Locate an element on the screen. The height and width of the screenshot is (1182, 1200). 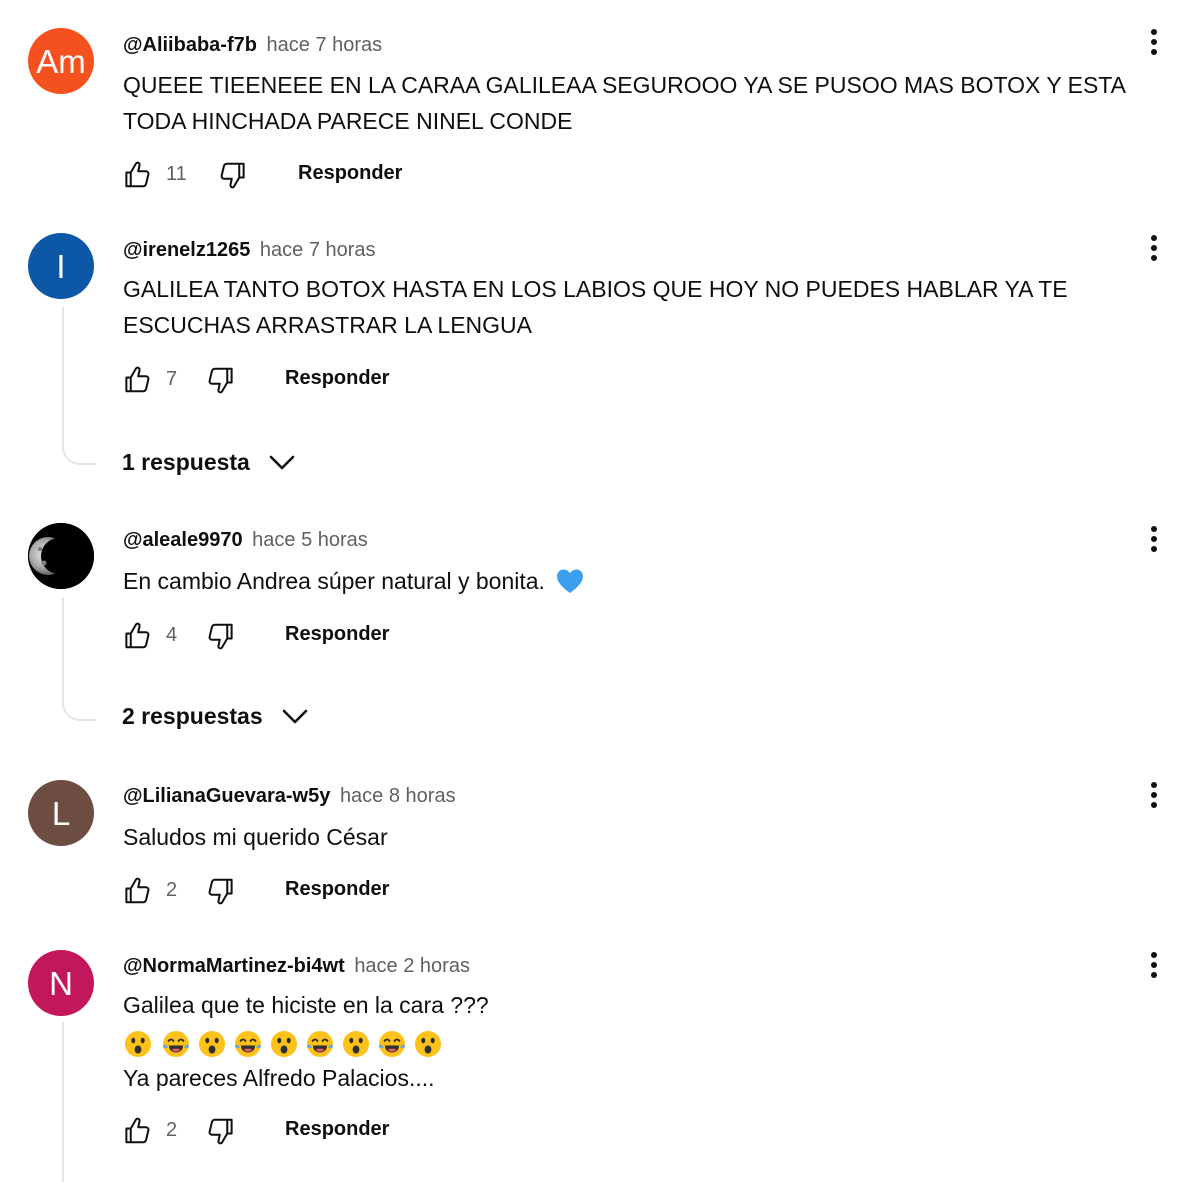
avatar: N is located at coordinates (61, 983).